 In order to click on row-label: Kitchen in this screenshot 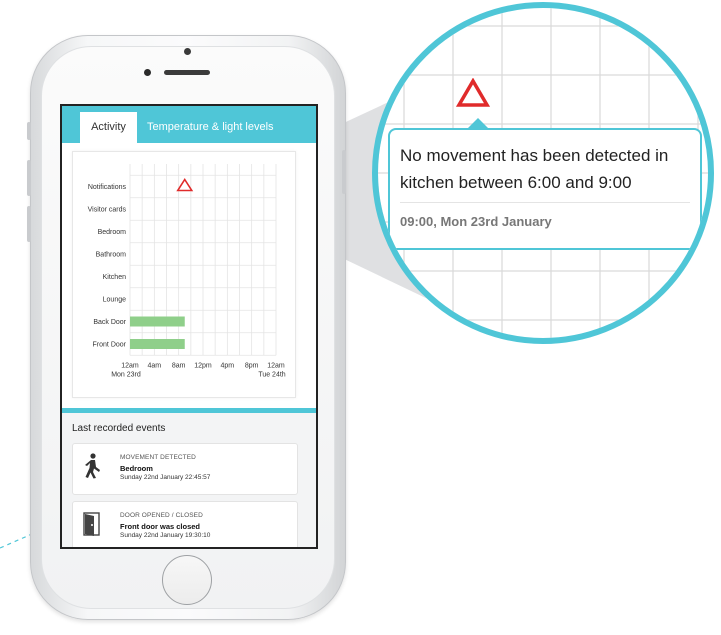, I will do `click(114, 277)`.